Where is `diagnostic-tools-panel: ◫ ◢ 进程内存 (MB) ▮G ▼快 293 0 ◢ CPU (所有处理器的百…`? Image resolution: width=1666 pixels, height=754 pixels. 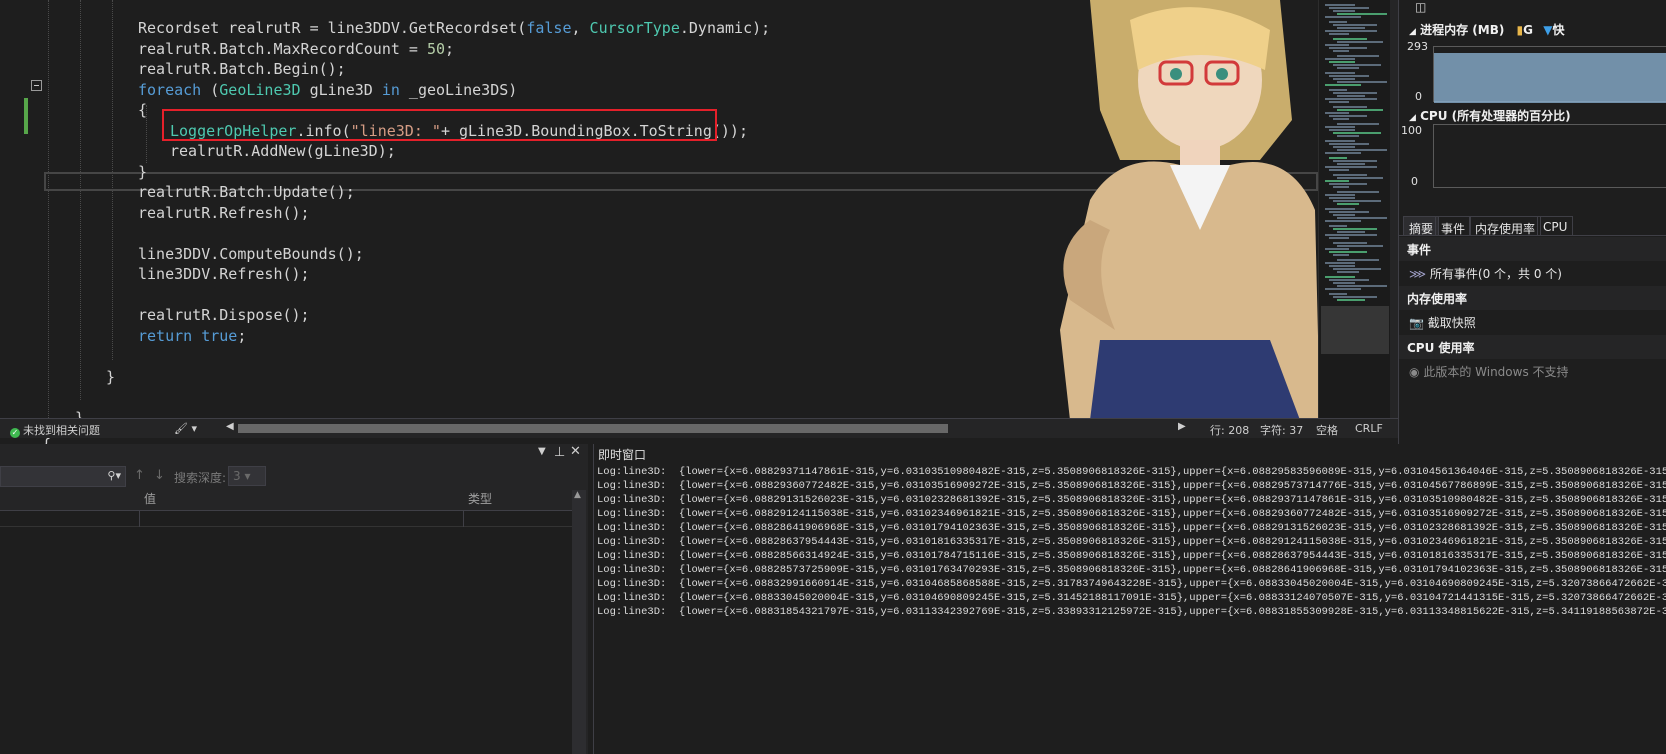 diagnostic-tools-panel: ◫ ◢ 进程内存 (MB) ▮G ▼快 293 0 ◢ CPU (所有处理器的百… is located at coordinates (1532, 222).